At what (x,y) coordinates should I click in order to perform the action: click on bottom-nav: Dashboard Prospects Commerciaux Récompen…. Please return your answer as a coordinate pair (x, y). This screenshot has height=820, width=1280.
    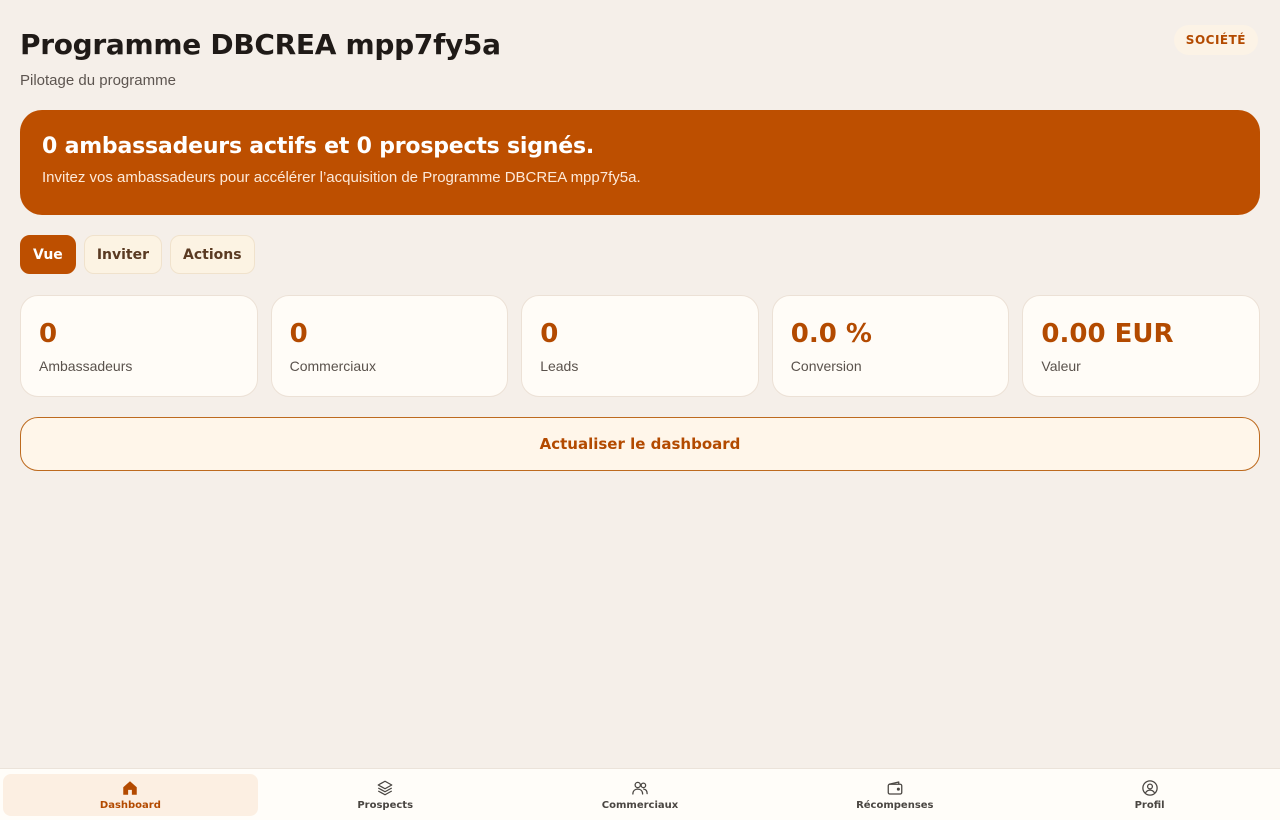
    Looking at the image, I should click on (640, 794).